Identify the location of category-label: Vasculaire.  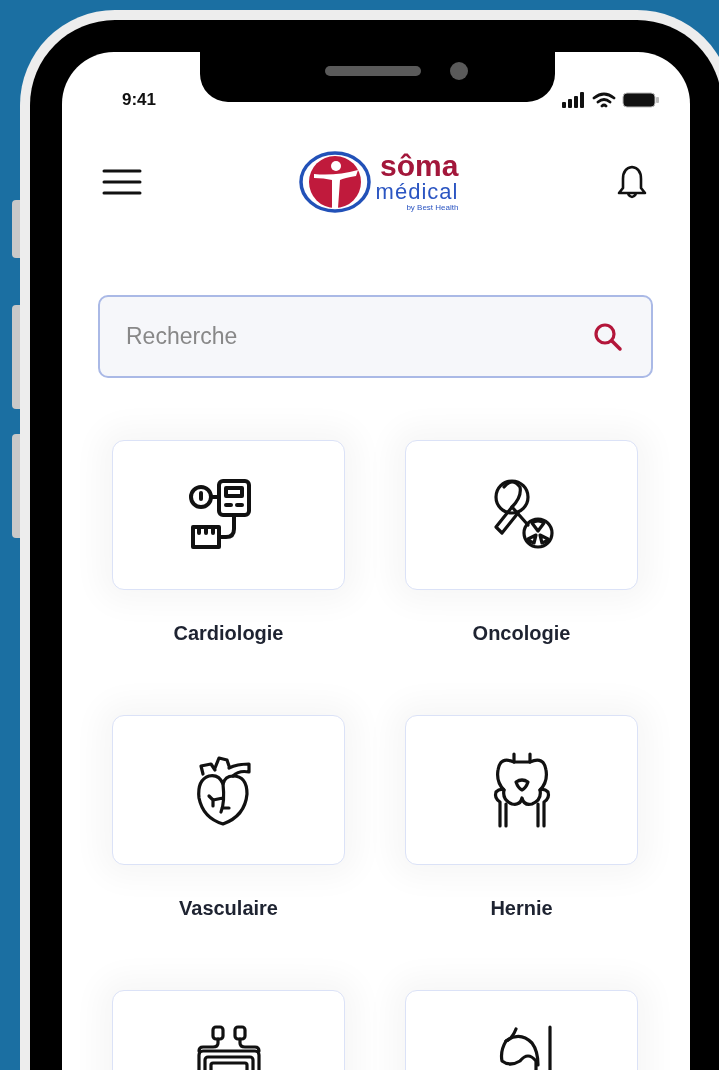
(228, 908).